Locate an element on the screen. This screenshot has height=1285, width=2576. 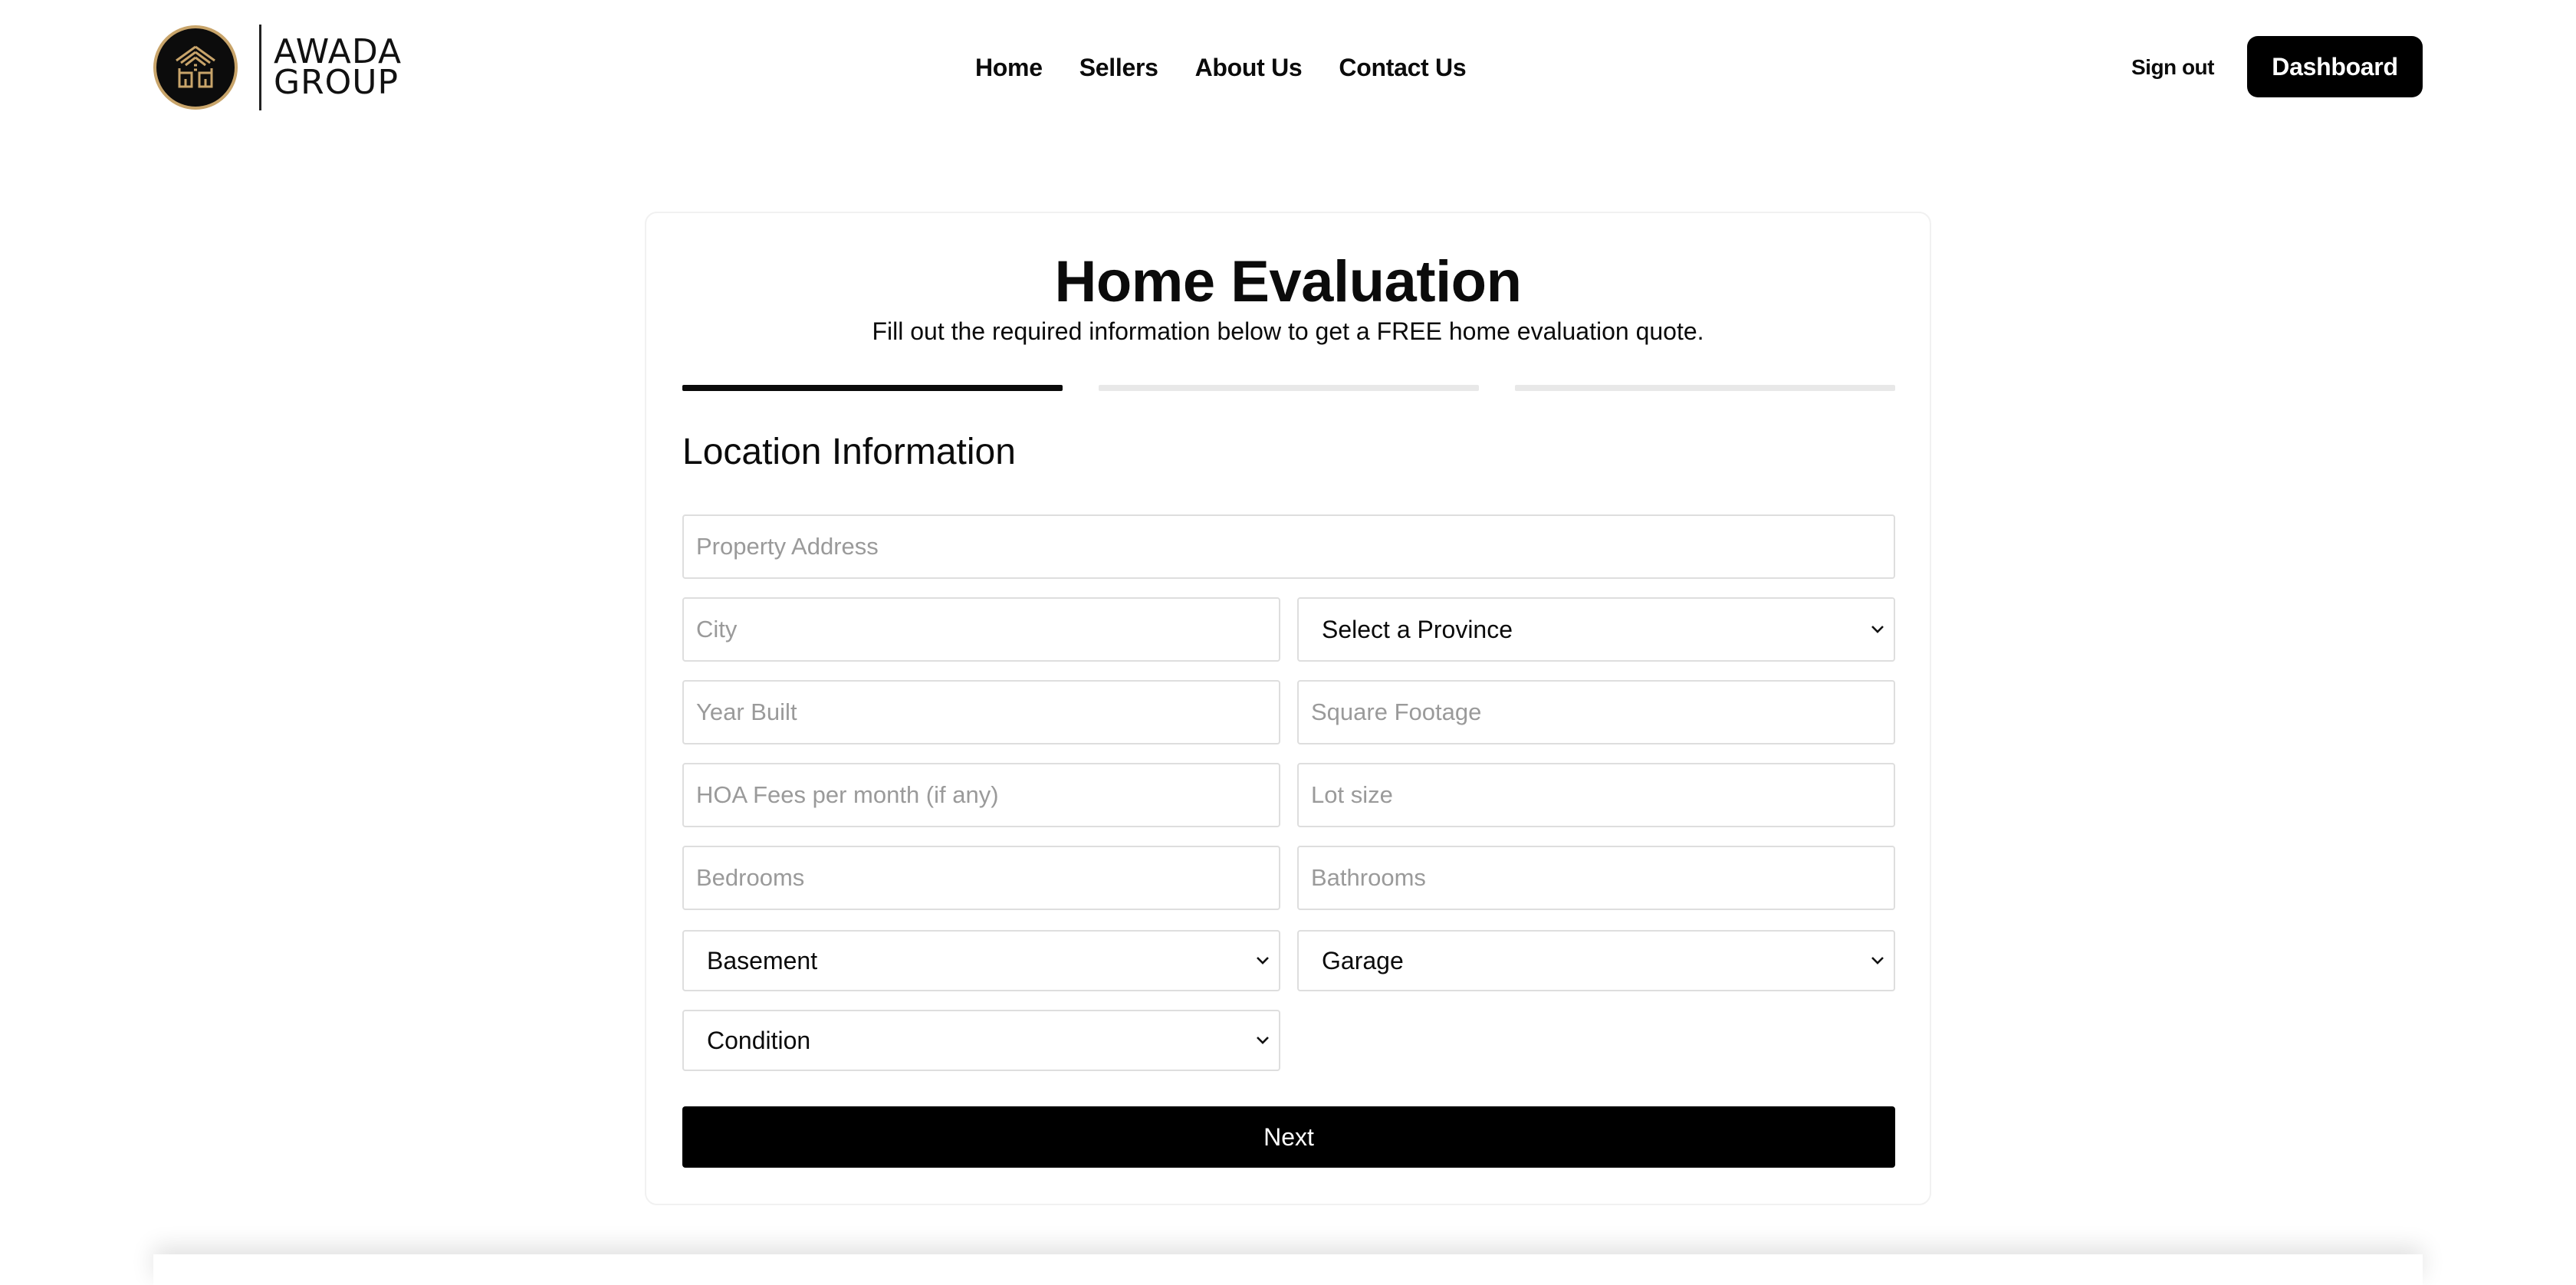
bedrooms-input is located at coordinates (981, 878).